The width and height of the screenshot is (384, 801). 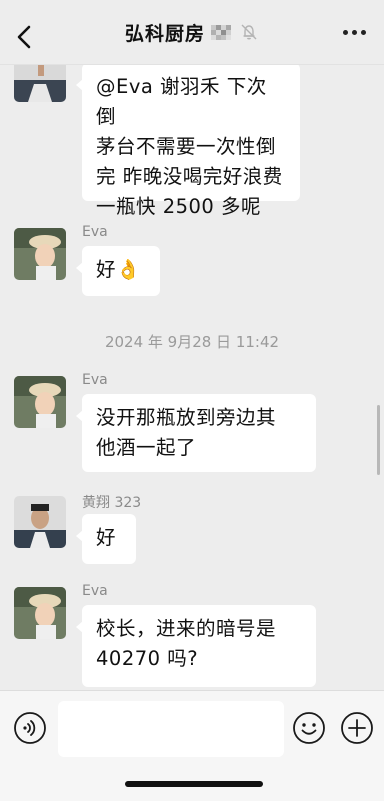 I want to click on scrollbar, so click(x=378, y=440).